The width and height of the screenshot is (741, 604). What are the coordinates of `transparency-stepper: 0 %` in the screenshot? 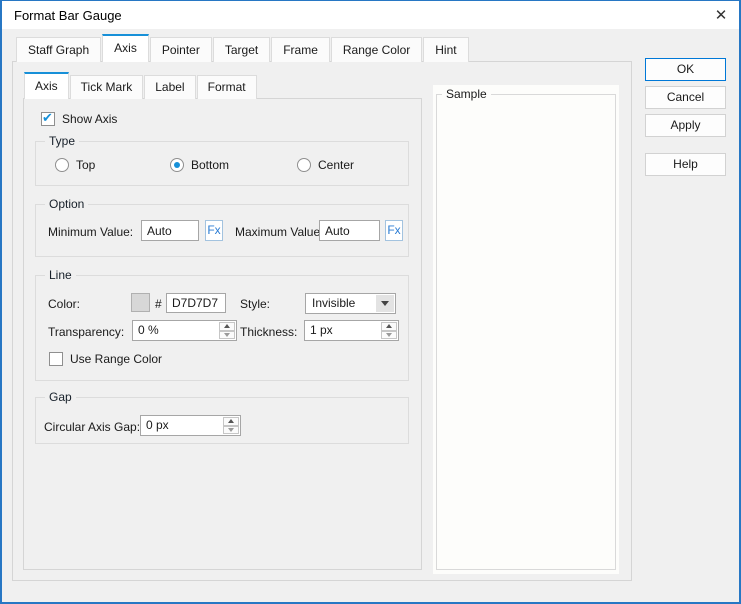 It's located at (184, 330).